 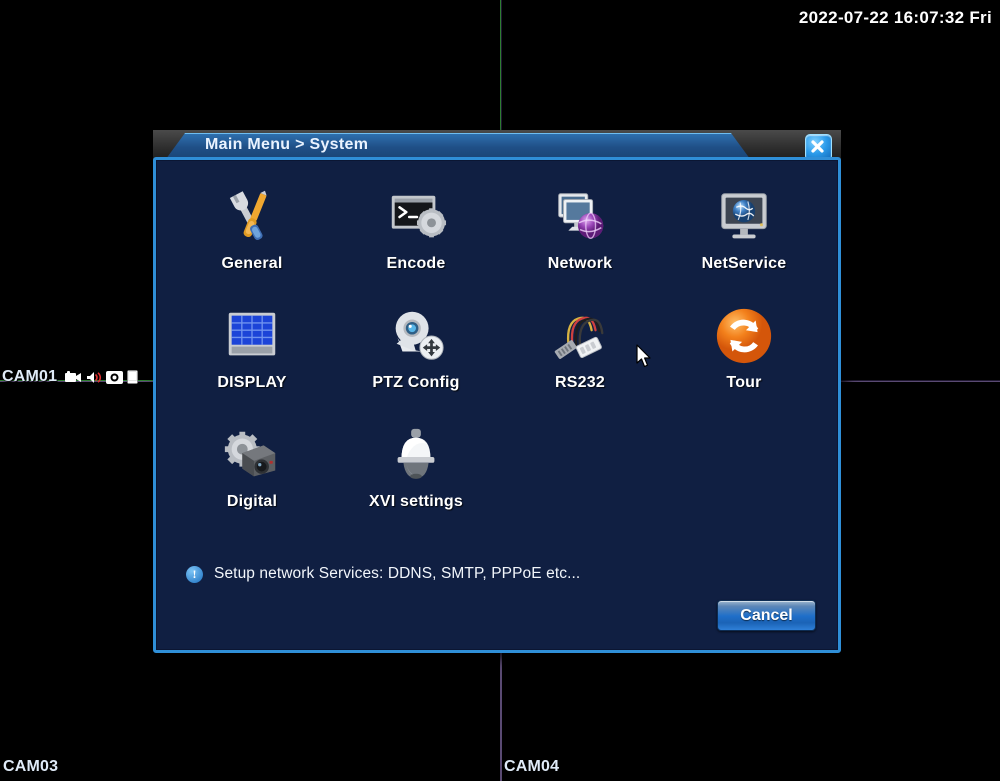 I want to click on channel-label-cam01: CAM01, so click(x=70, y=377).